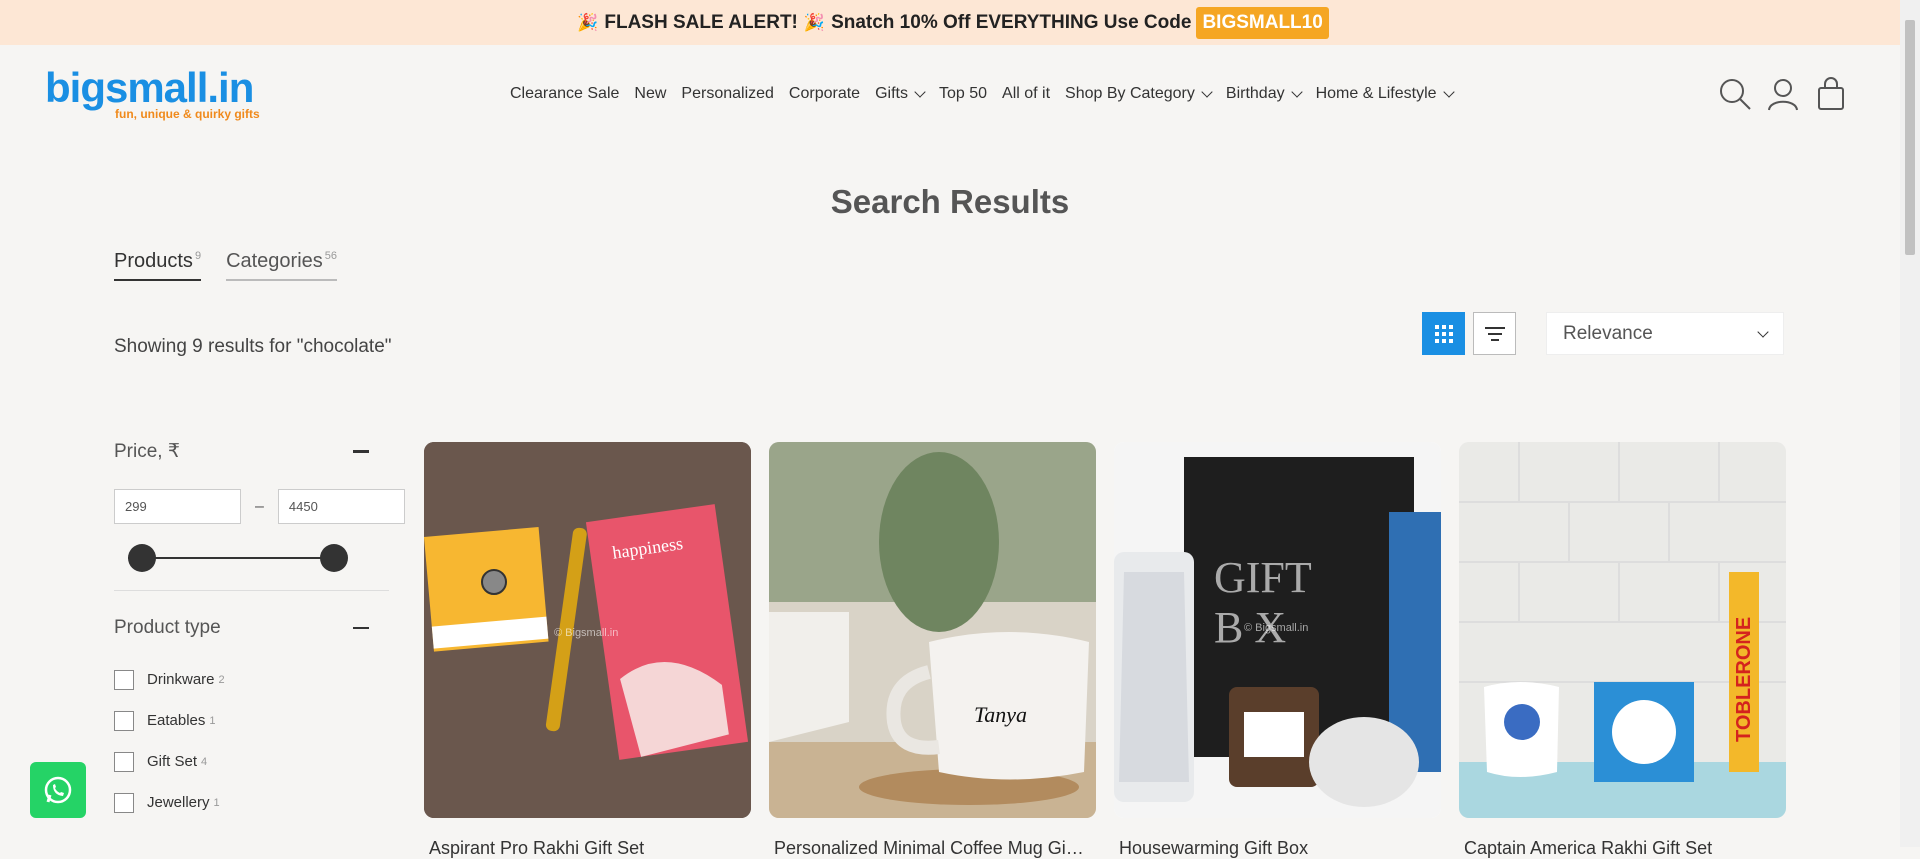 This screenshot has width=1920, height=859. Describe the element at coordinates (1608, 333) in the screenshot. I see `sort-selected-value: Relevance` at that location.